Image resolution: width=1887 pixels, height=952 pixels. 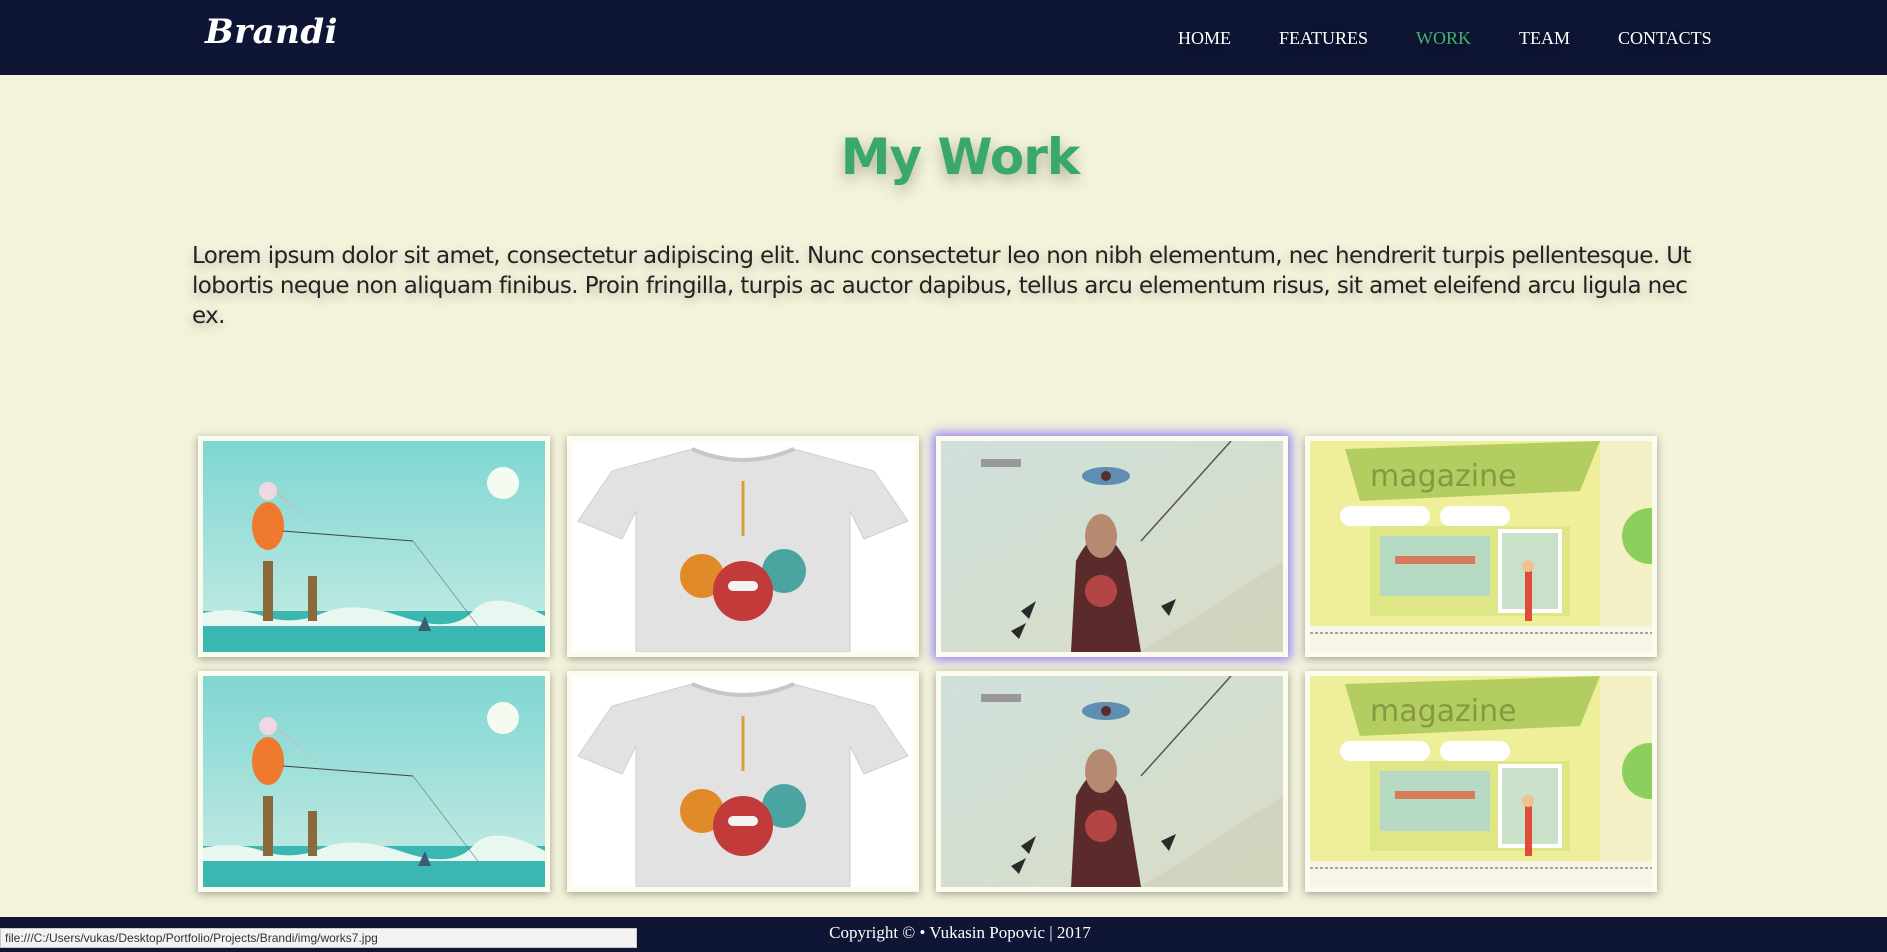 What do you see at coordinates (1665, 38) in the screenshot?
I see `nav-contacts: CONTACTS` at bounding box center [1665, 38].